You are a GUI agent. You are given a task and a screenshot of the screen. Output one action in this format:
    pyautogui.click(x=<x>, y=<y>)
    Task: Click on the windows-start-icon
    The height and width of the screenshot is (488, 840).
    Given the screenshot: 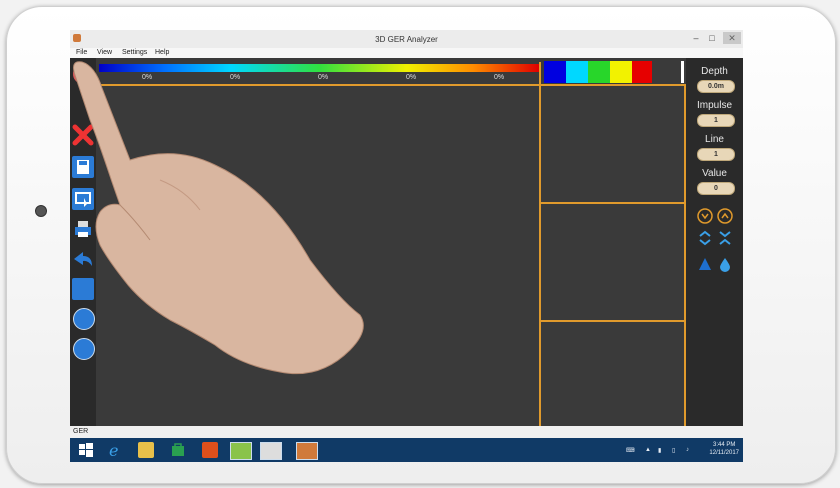 What is the action you would take?
    pyautogui.click(x=86, y=450)
    